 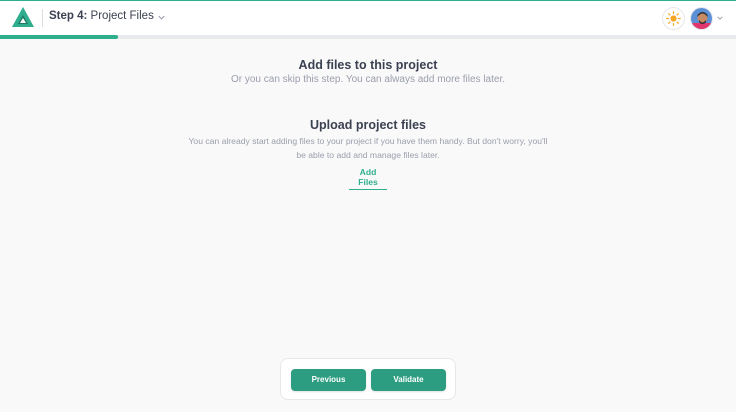 What do you see at coordinates (122, 16) in the screenshot?
I see `step-name: Project Files` at bounding box center [122, 16].